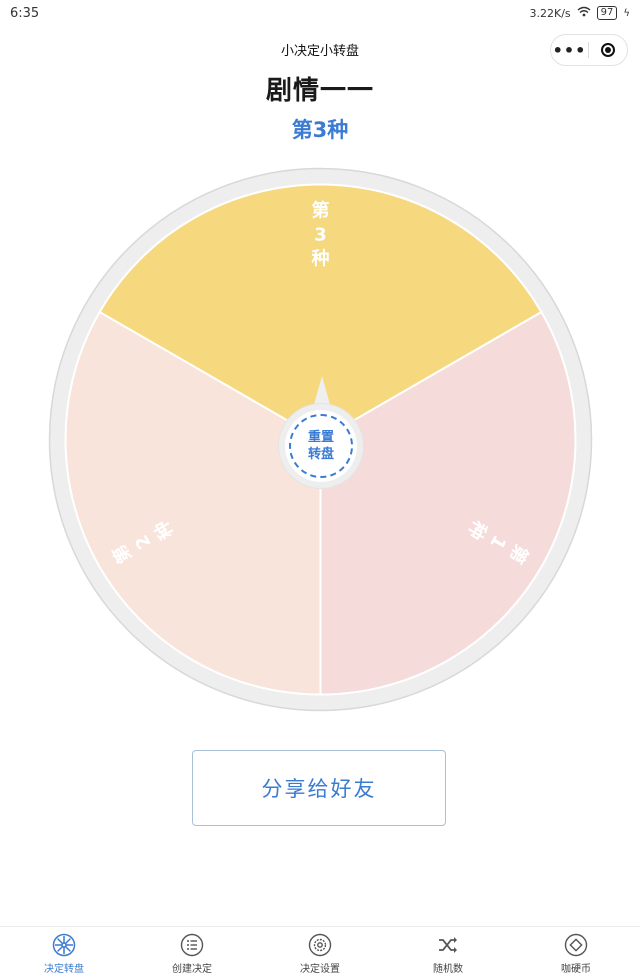  Describe the element at coordinates (320, 259) in the screenshot. I see `wheel-label-char: 种` at that location.